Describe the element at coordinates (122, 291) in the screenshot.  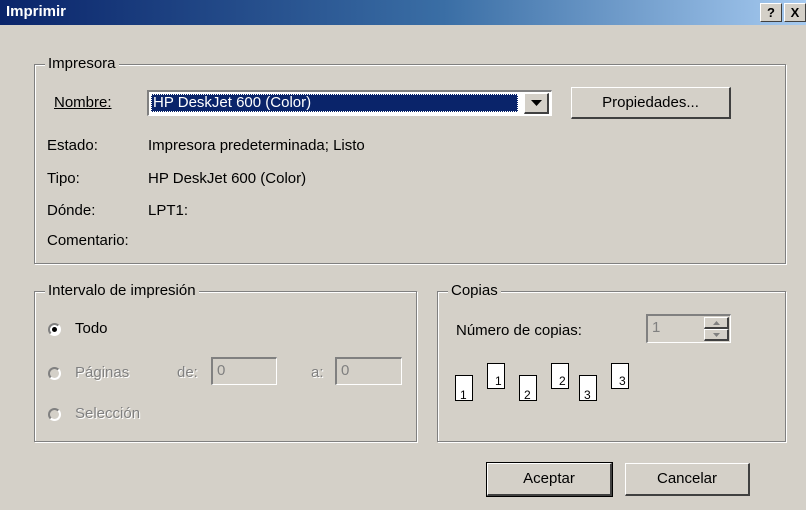
I see `print-range-group-label: Intervalo de impresión` at that location.